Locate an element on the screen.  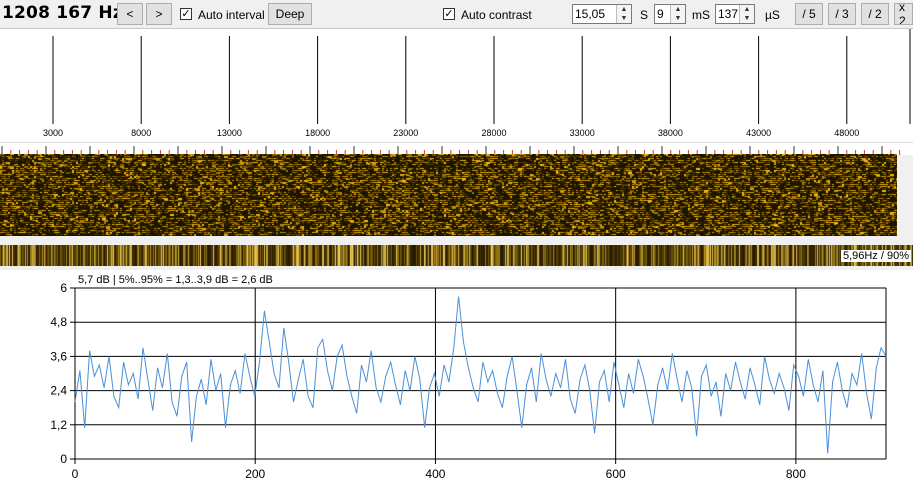
auto-interval-checkbox: ✓ is located at coordinates (186, 14).